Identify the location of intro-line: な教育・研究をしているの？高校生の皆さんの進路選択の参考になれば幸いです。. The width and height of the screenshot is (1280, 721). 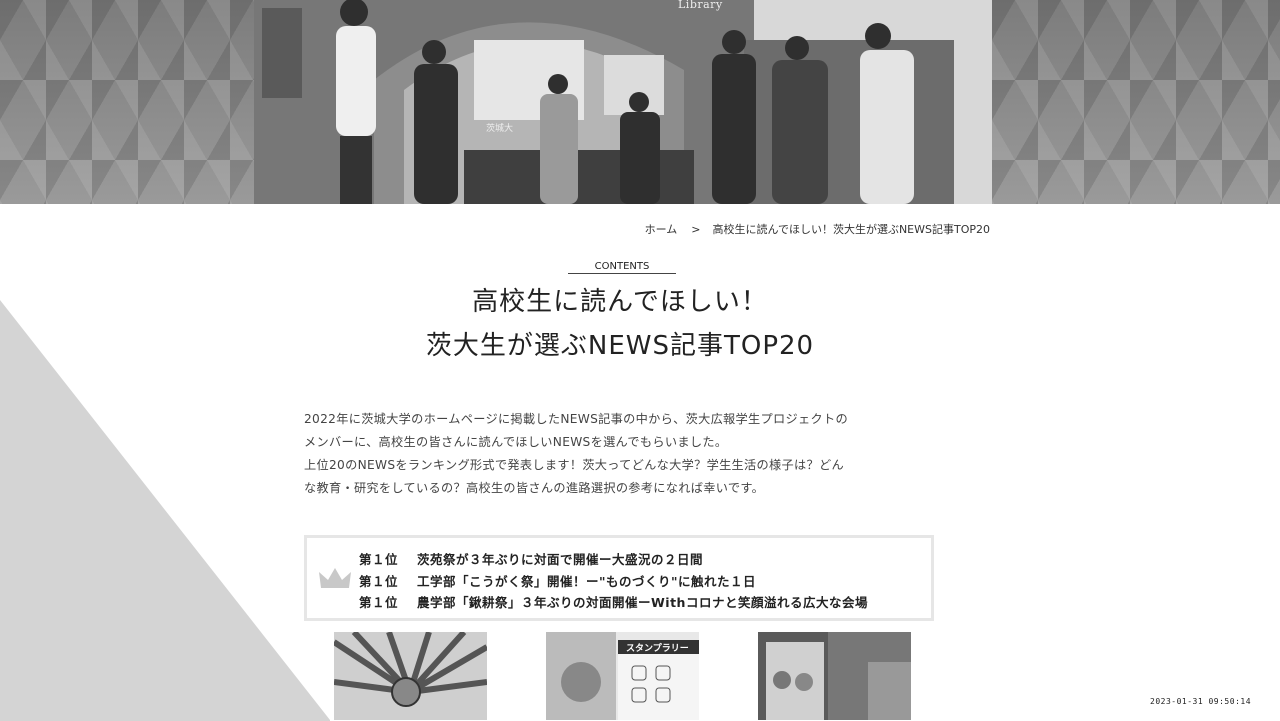
(534, 488).